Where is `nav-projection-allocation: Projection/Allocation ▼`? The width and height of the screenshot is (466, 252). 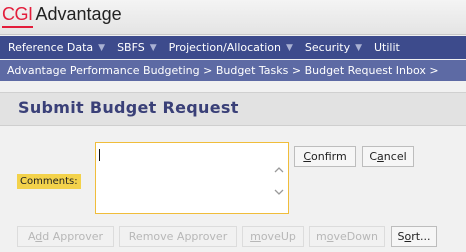 nav-projection-allocation: Projection/Allocation ▼ is located at coordinates (231, 47).